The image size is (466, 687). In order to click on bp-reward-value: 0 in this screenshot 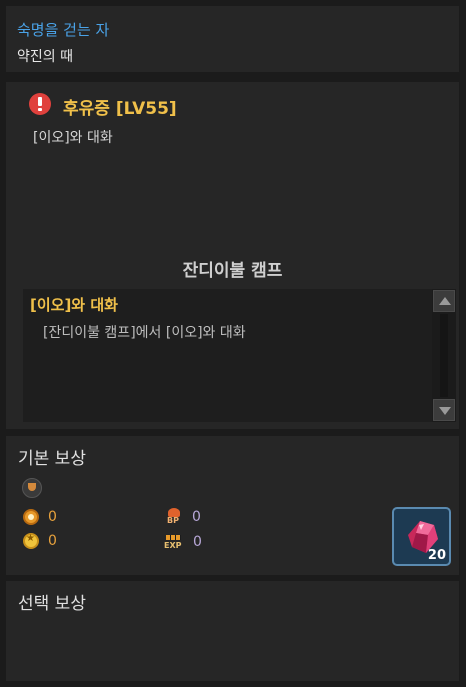, I will do `click(196, 517)`.